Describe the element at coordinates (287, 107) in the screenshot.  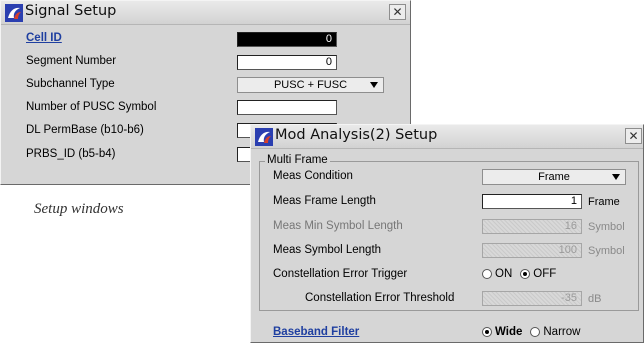
I see `num-pusc-symbol-field` at that location.